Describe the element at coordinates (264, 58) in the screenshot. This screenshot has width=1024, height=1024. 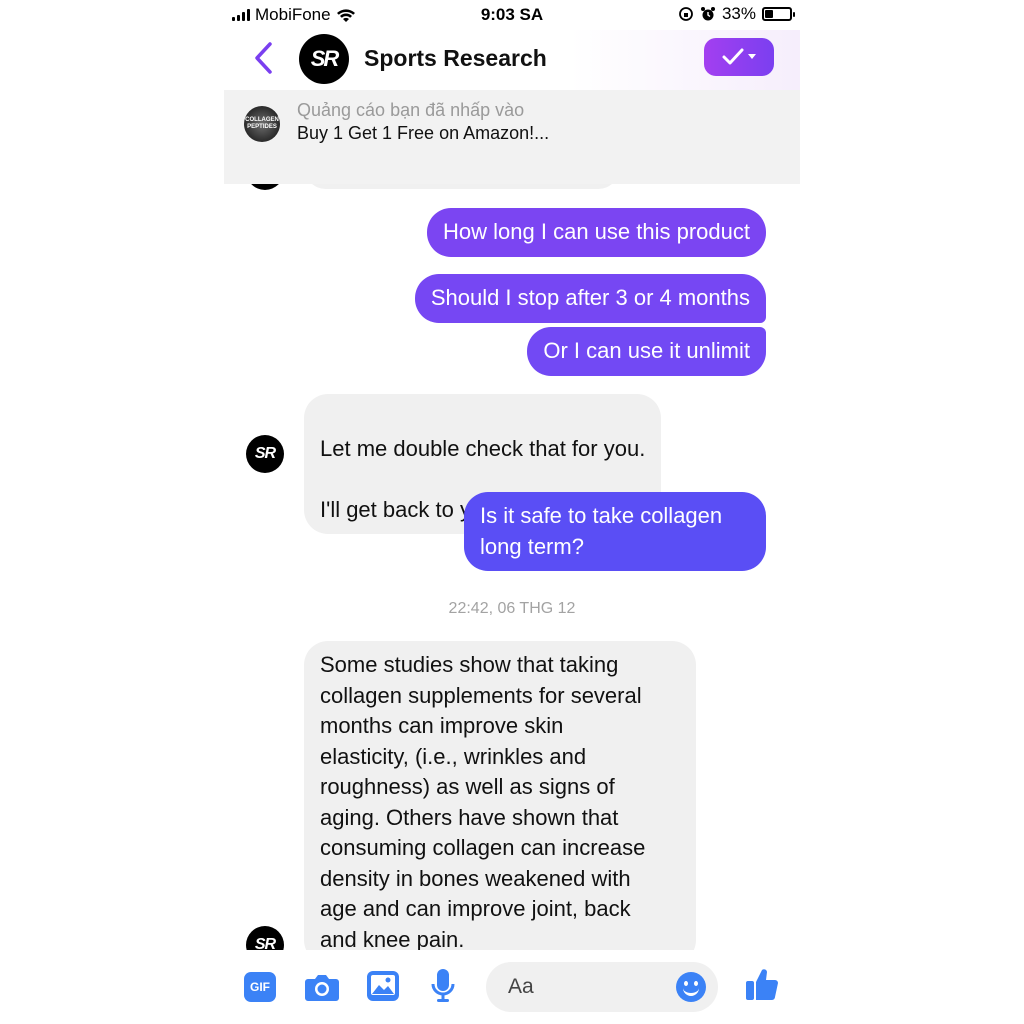
I see `back-chevron-icon` at that location.